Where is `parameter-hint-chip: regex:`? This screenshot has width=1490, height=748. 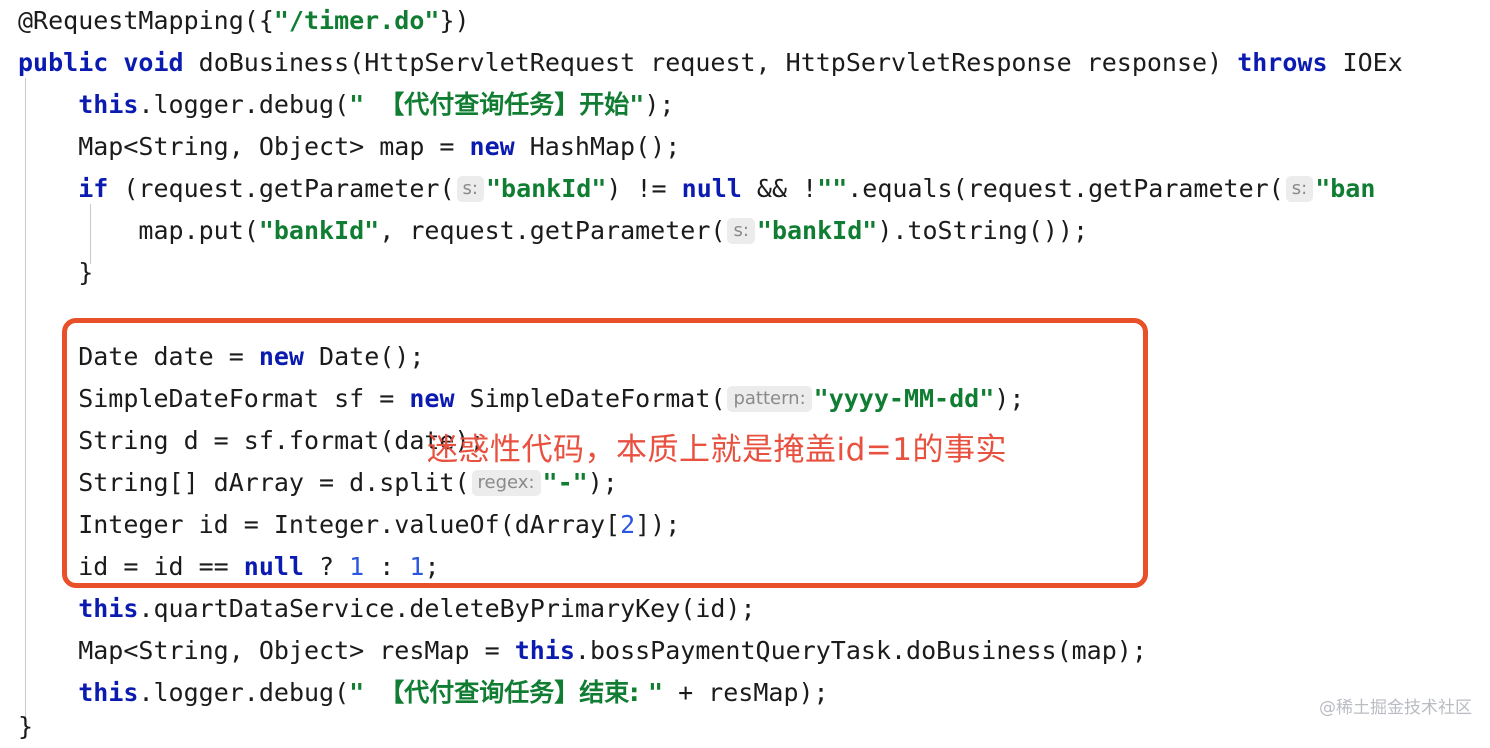 parameter-hint-chip: regex: is located at coordinates (506, 483).